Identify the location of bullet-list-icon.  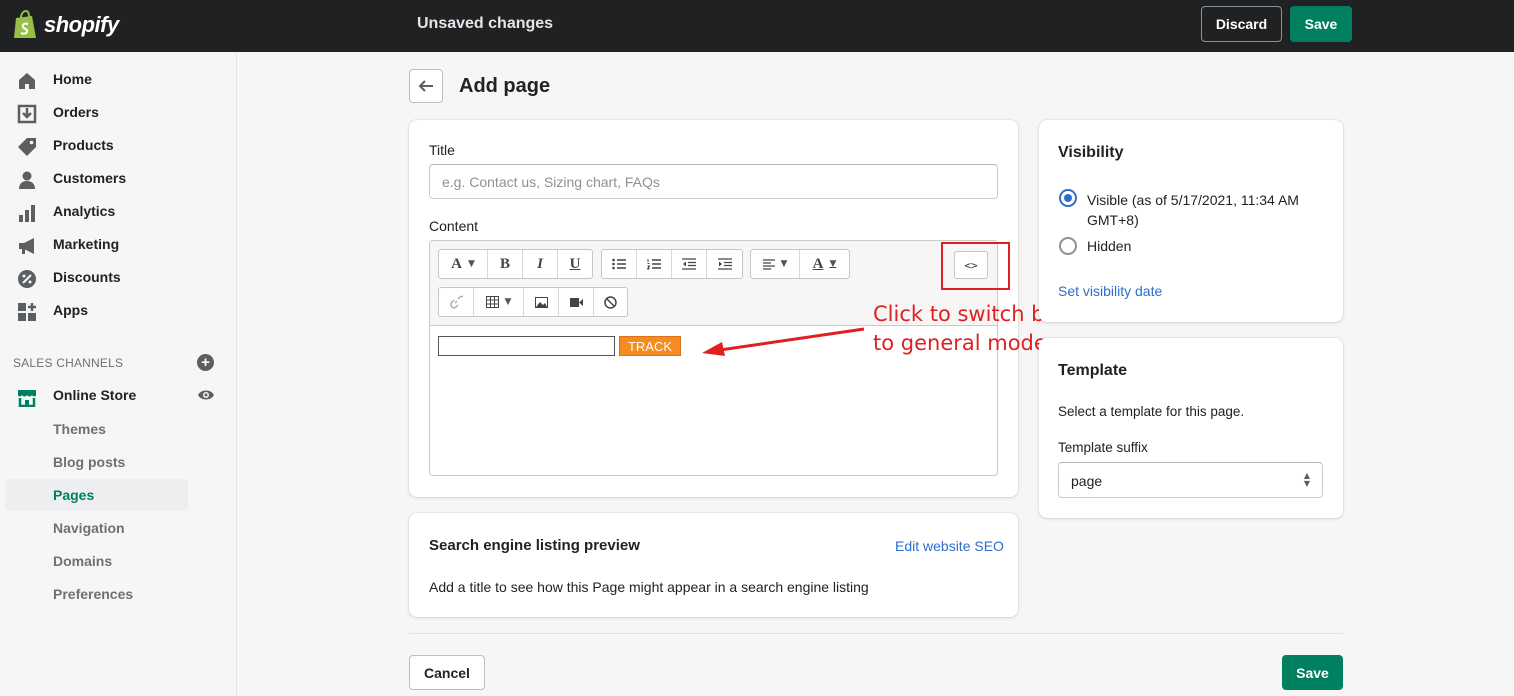
(619, 264).